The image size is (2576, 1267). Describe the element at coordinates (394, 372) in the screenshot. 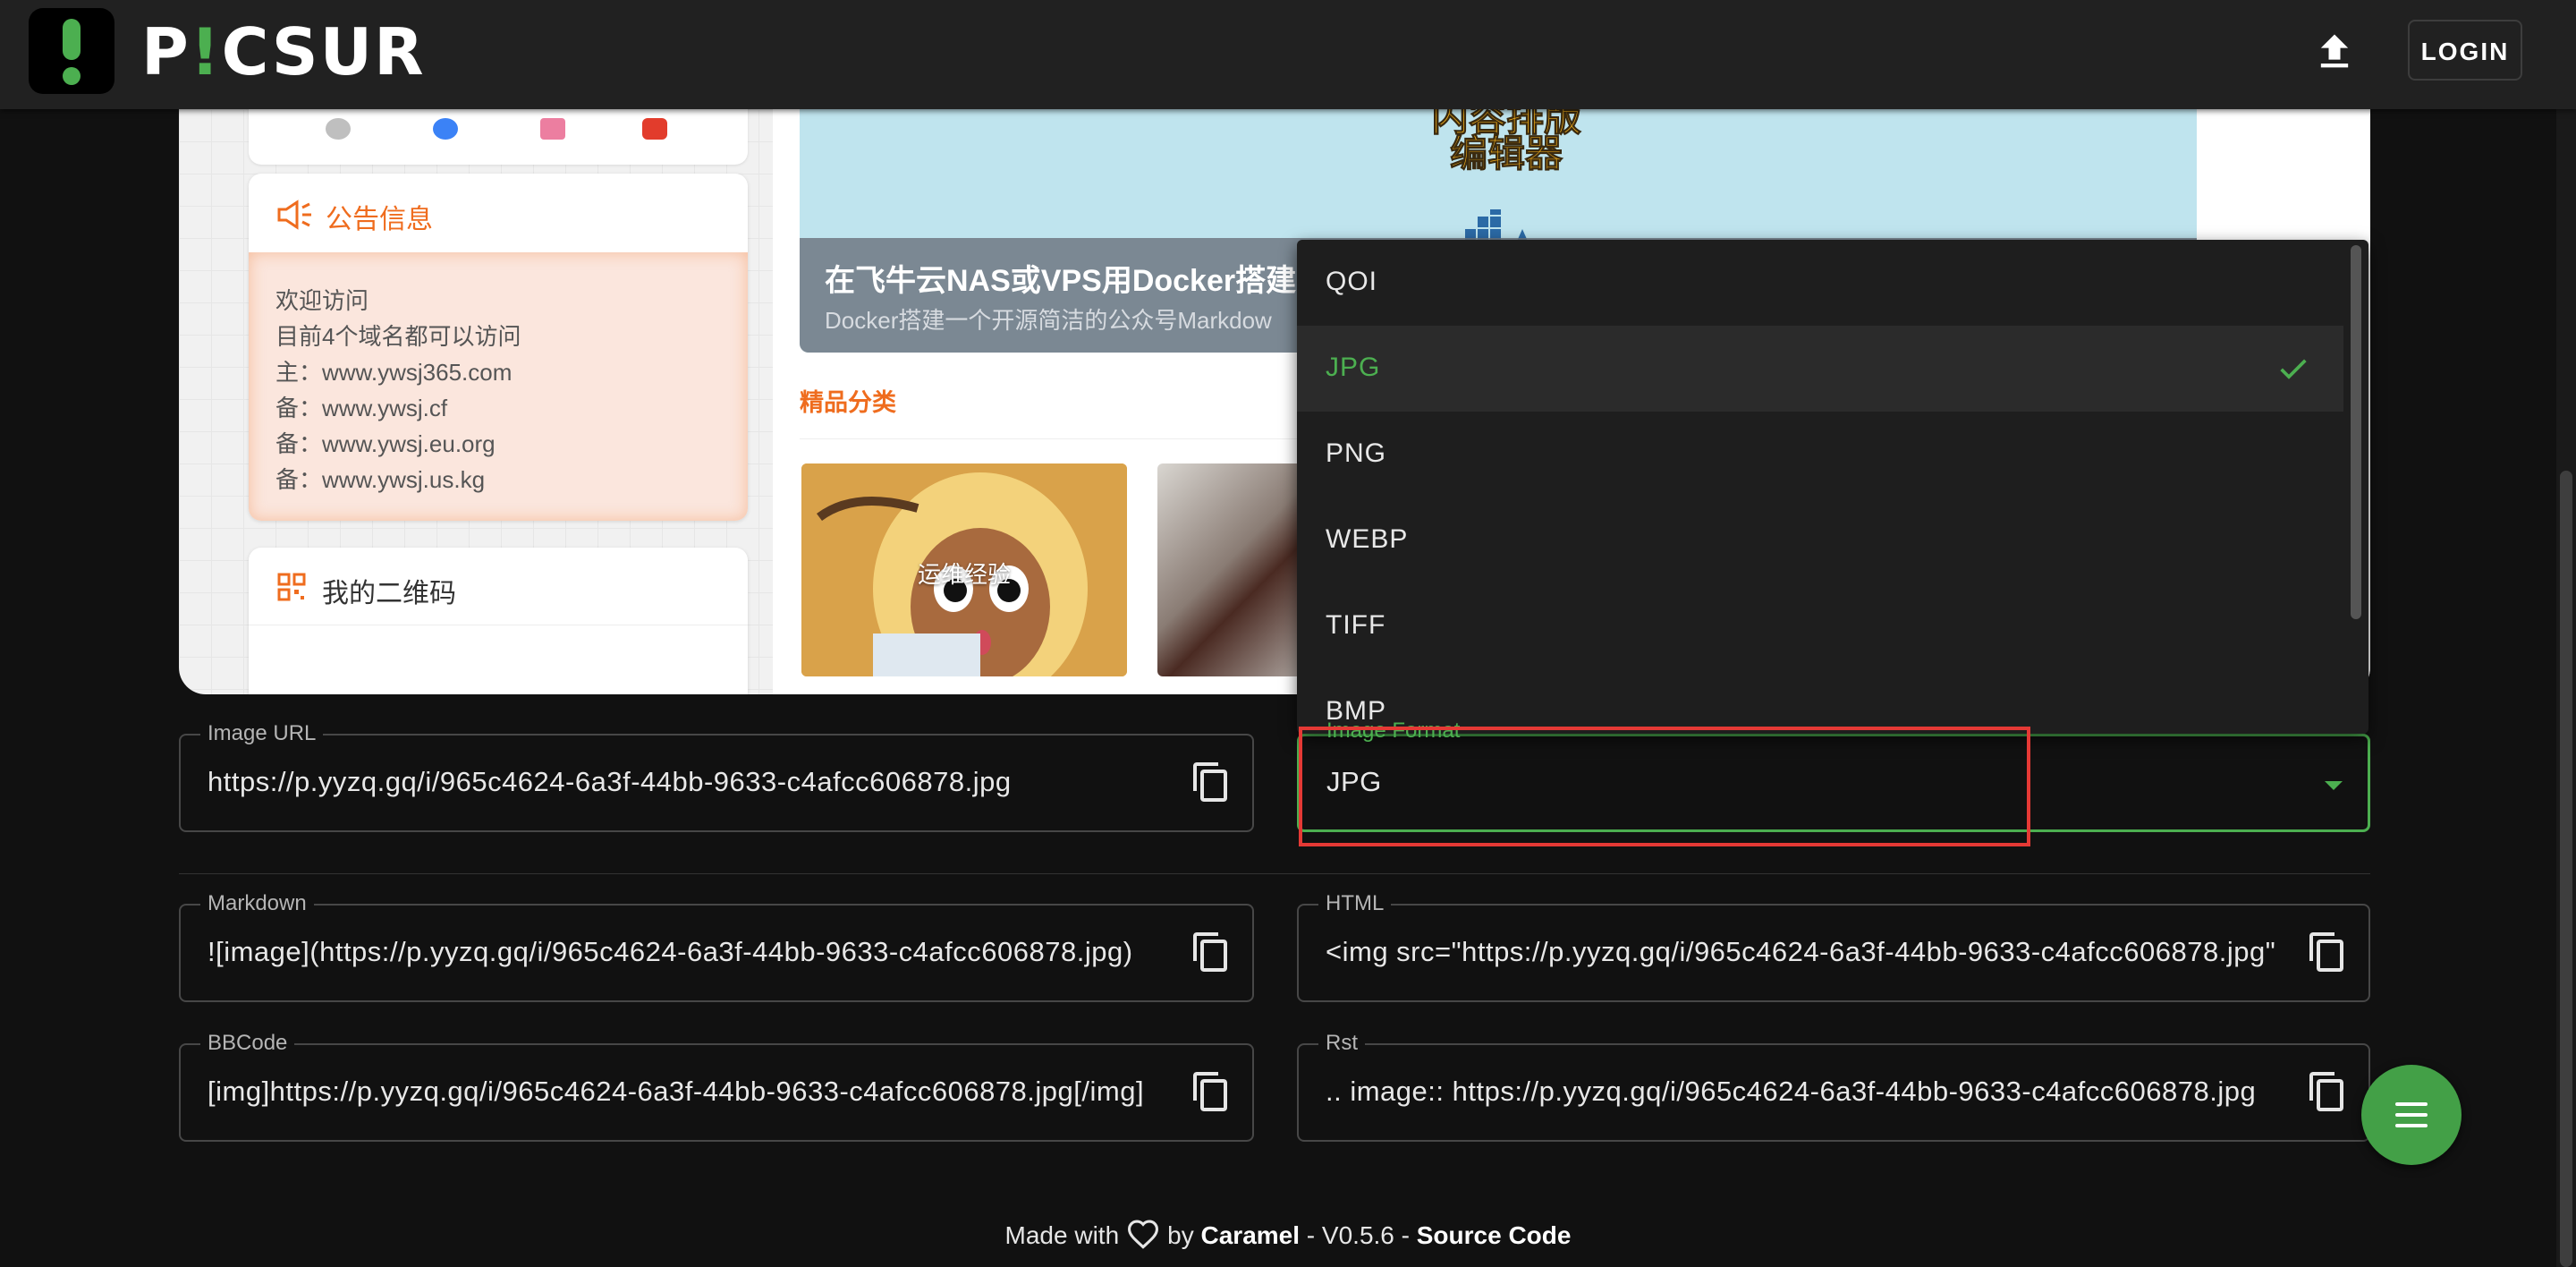

I see `announcement-line: 主：www.ywsj365.com` at that location.